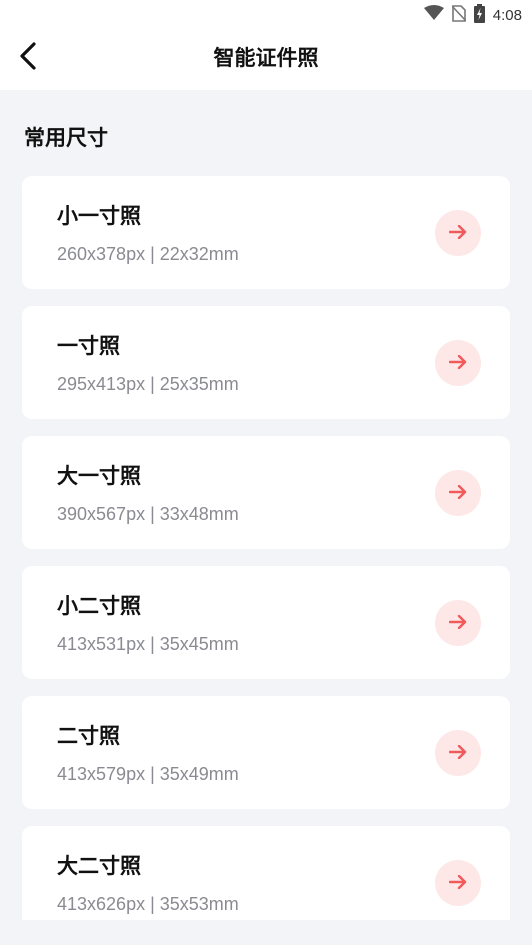 This screenshot has width=532, height=945. I want to click on no-sim-icon, so click(459, 15).